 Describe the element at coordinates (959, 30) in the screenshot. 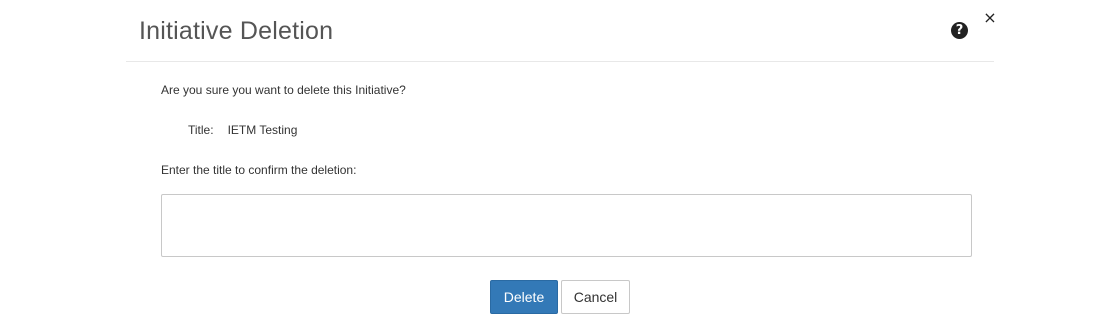

I see `question-circle-icon: ?` at that location.